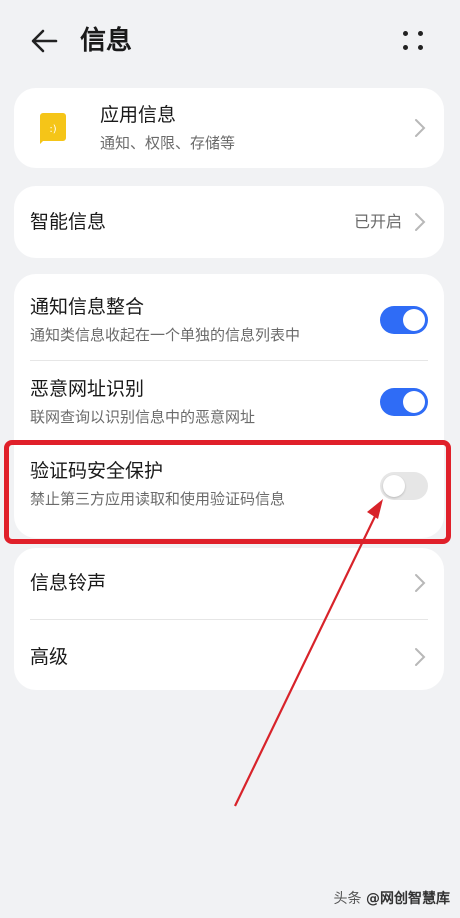  I want to click on watermark-handle: @网创智慧库, so click(408, 899).